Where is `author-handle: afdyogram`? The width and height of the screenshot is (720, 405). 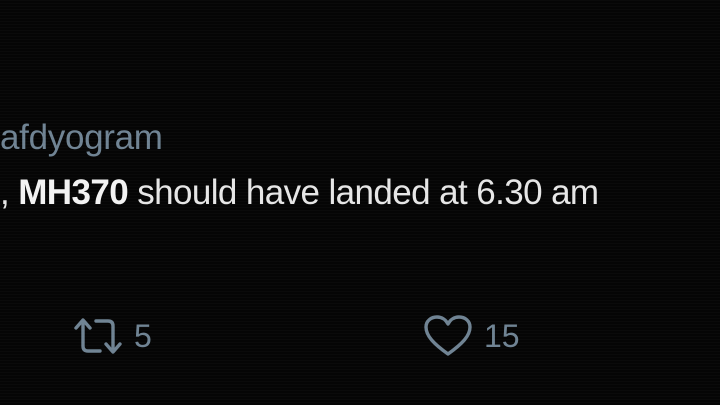
author-handle: afdyogram is located at coordinates (81, 138).